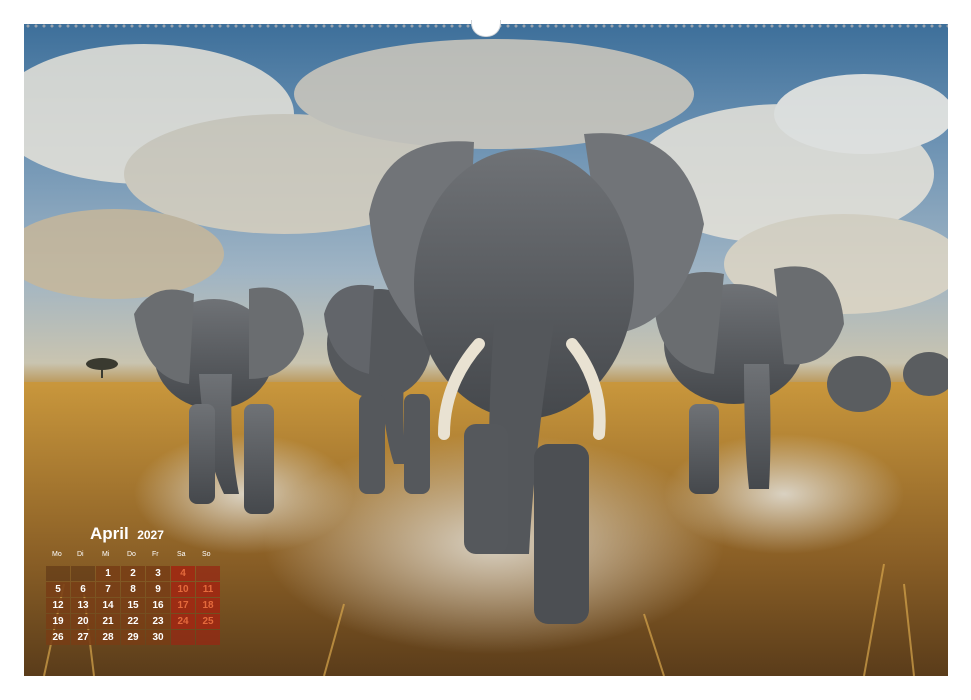 The width and height of the screenshot is (971, 700). What do you see at coordinates (131, 554) in the screenshot?
I see `weekday-label: Do` at bounding box center [131, 554].